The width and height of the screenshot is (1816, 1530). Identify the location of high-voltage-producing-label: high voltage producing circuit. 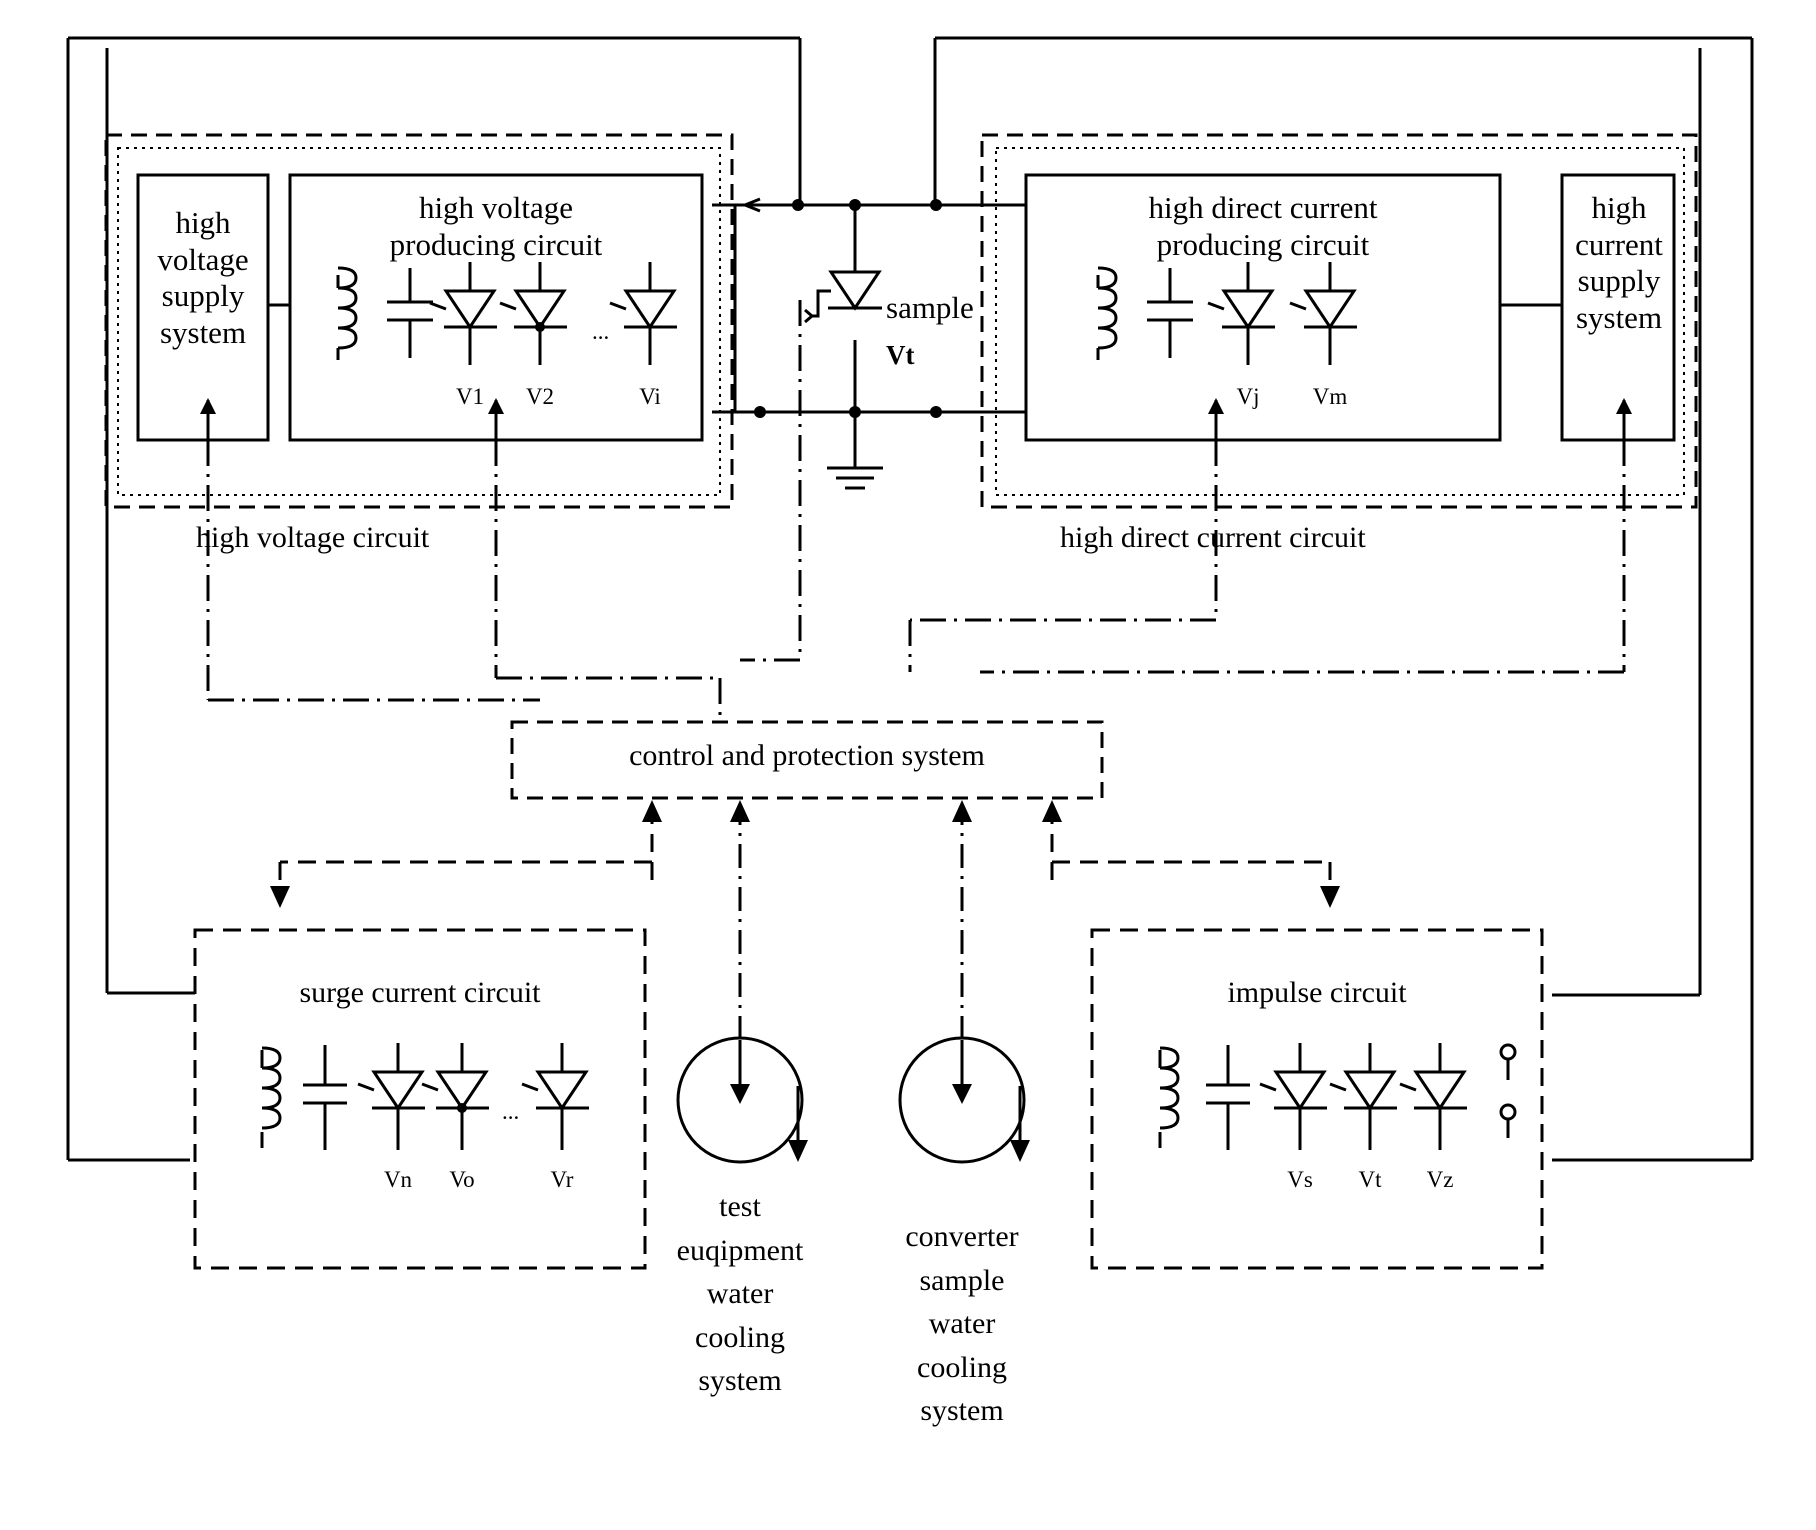
(496, 226).